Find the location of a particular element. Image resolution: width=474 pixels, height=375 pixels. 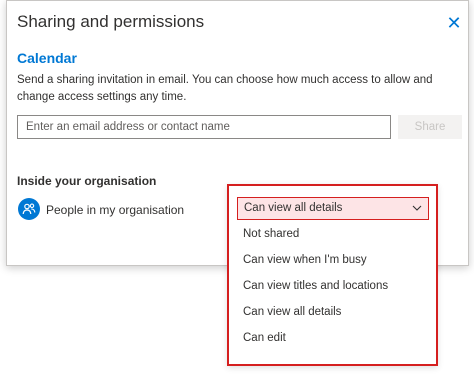

option-not-shared: Not shared is located at coordinates (271, 234).